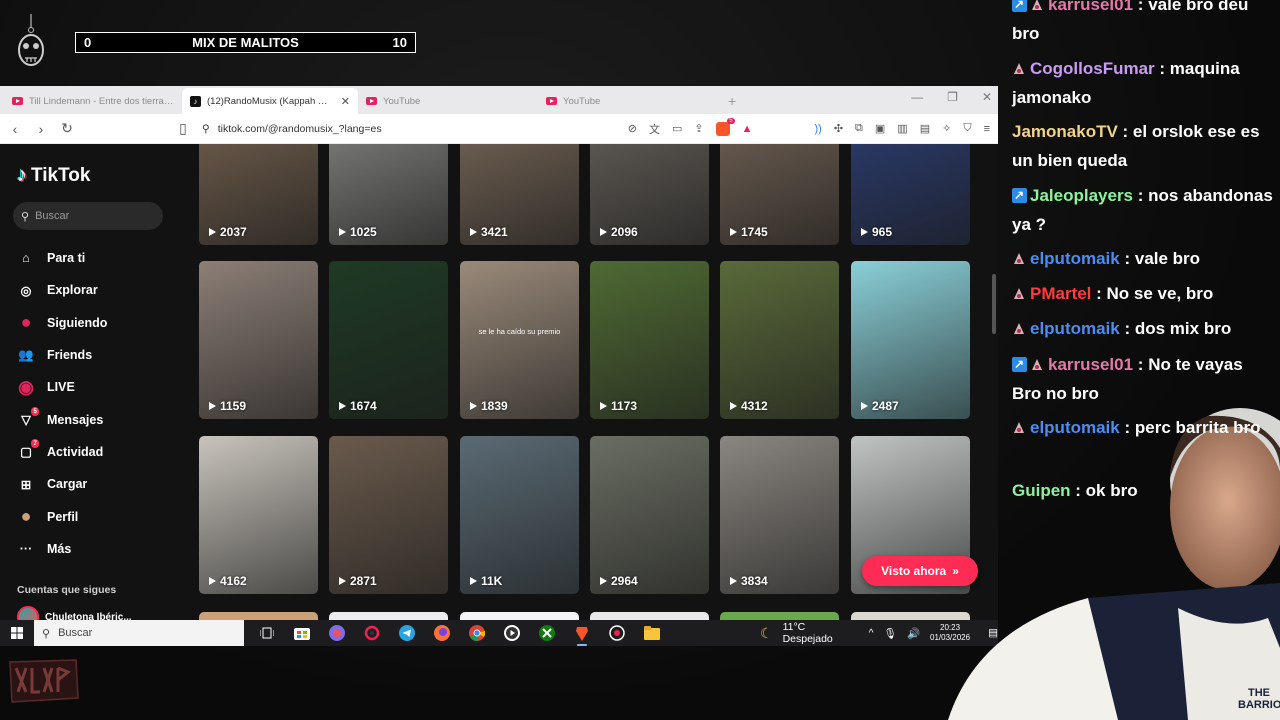 The width and height of the screenshot is (1280, 720). Describe the element at coordinates (183, 128) in the screenshot. I see `bookmark-icon: ▯` at that location.